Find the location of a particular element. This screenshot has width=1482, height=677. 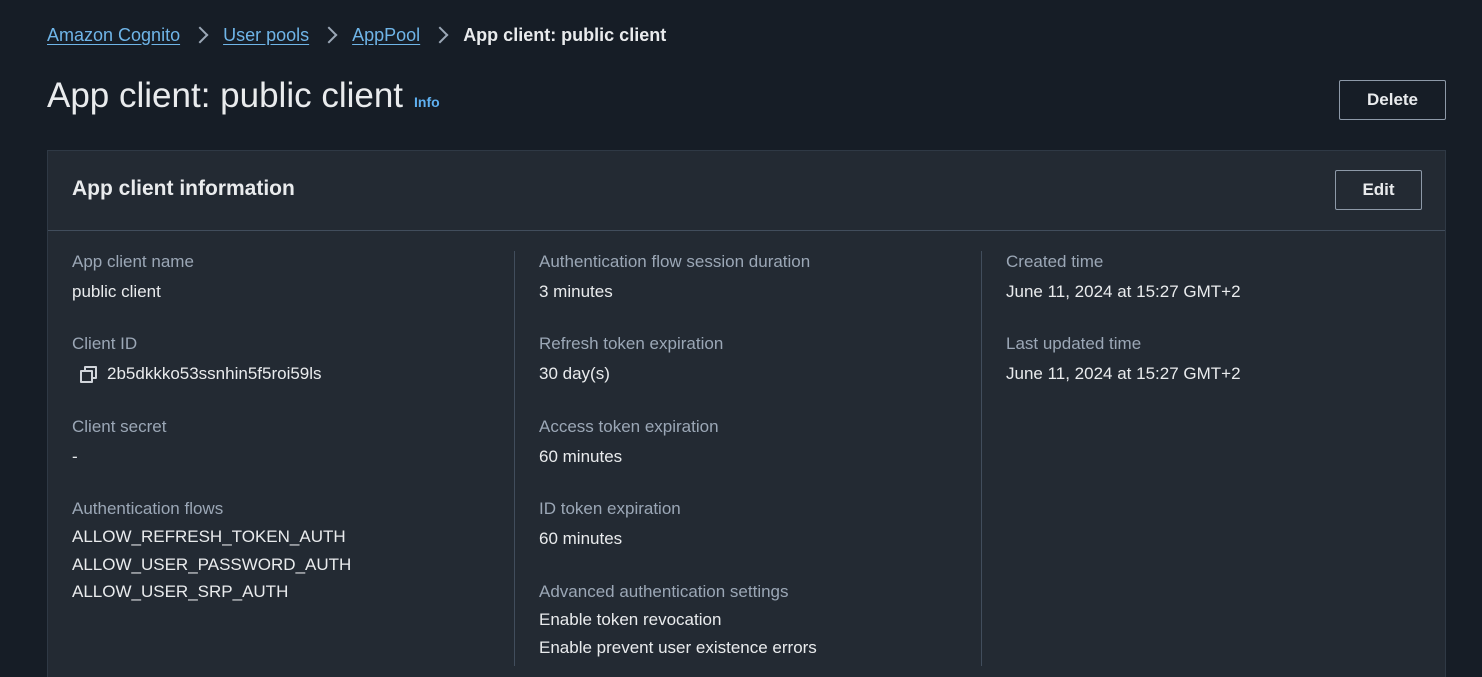

list-item: Enable prevent user existence errors is located at coordinates (678, 647).